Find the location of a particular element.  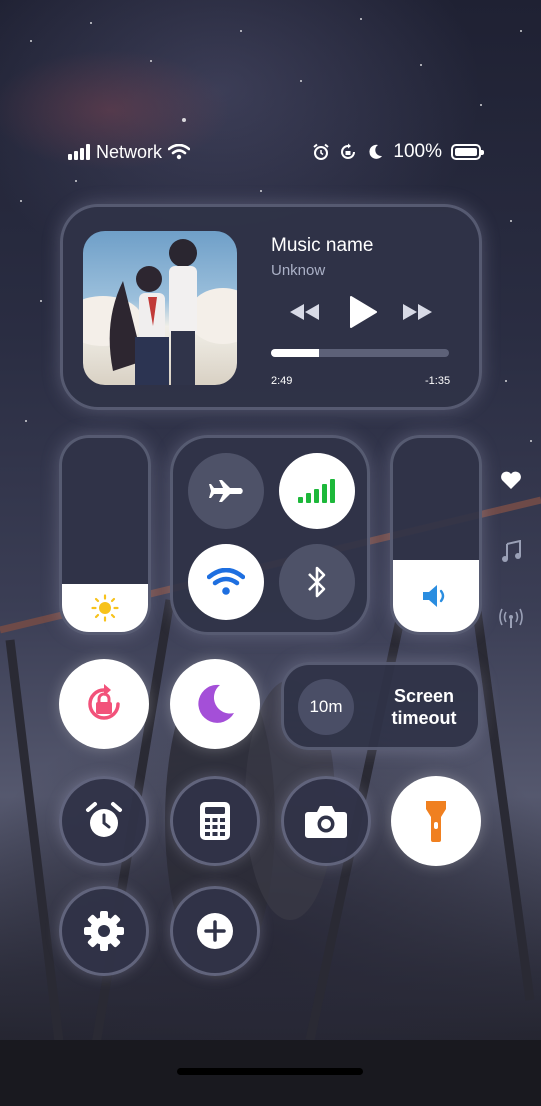

elapsed-time: 2:49 is located at coordinates (282, 381).